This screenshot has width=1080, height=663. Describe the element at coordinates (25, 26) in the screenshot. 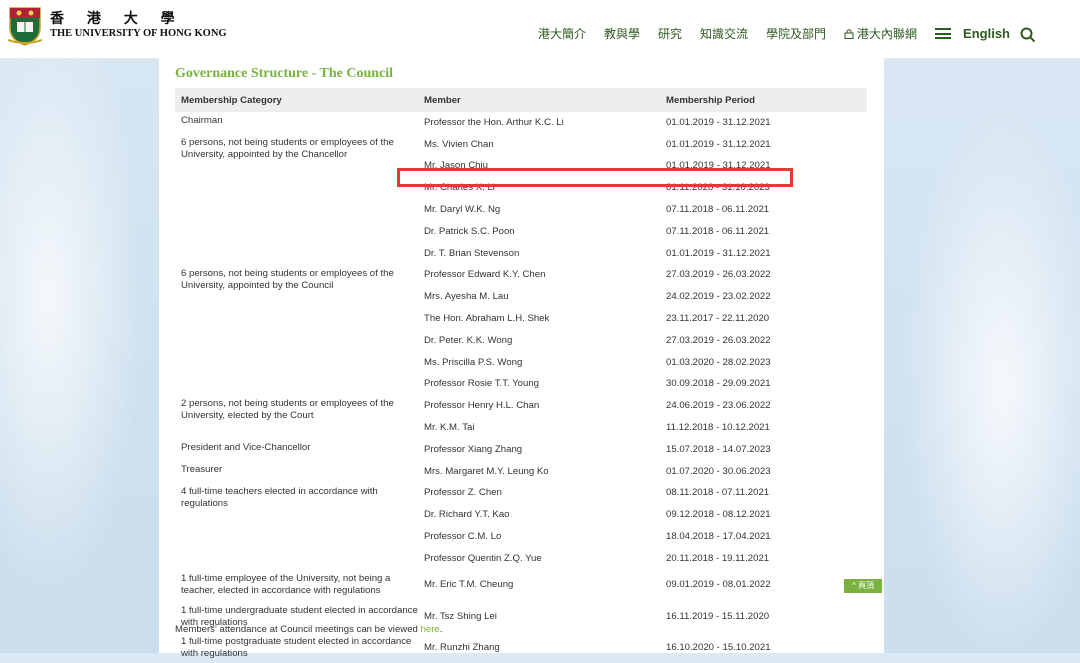

I see `crest-icon` at that location.